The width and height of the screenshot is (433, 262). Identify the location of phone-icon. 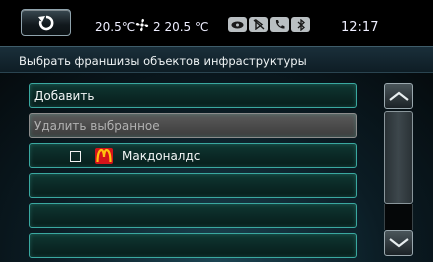
(279, 24).